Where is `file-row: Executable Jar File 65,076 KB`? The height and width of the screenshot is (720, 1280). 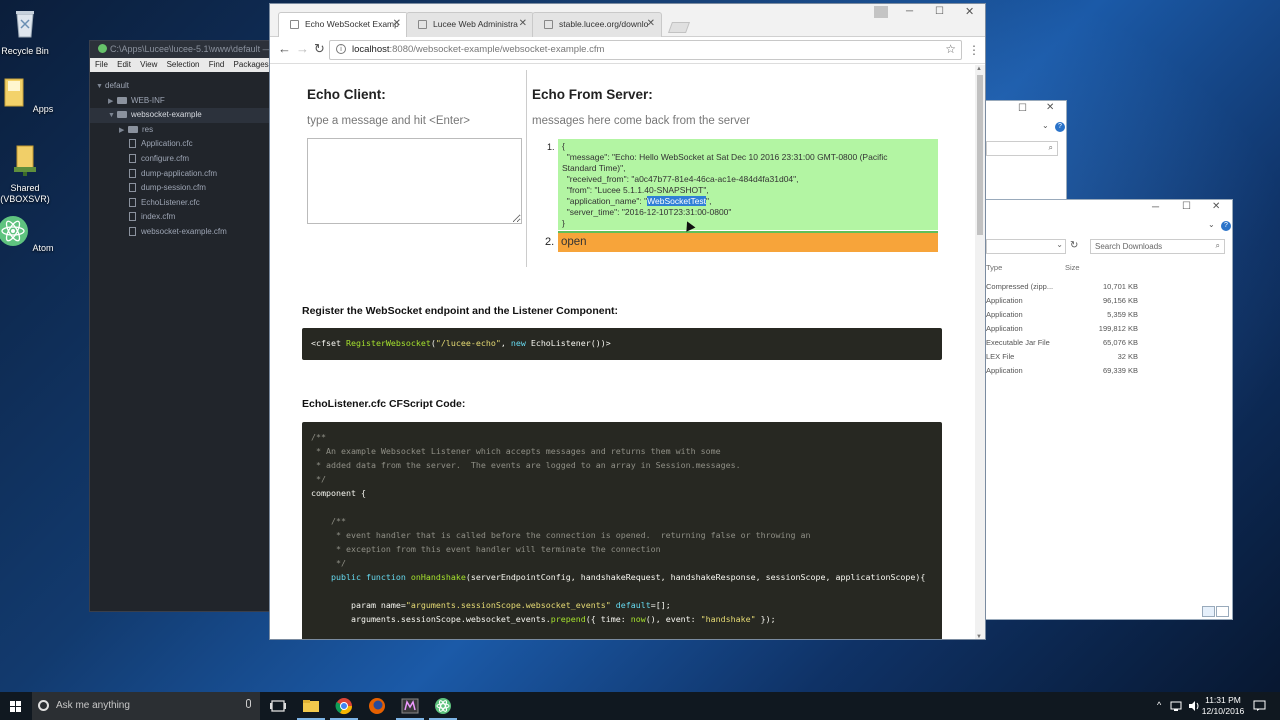 file-row: Executable Jar File 65,076 KB is located at coordinates (1106, 345).